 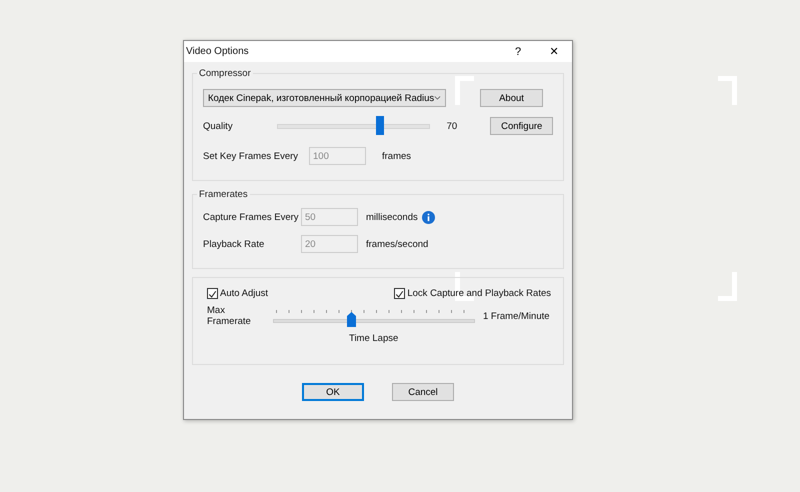 What do you see at coordinates (423, 392) in the screenshot?
I see `dialog-button: Cancel` at bounding box center [423, 392].